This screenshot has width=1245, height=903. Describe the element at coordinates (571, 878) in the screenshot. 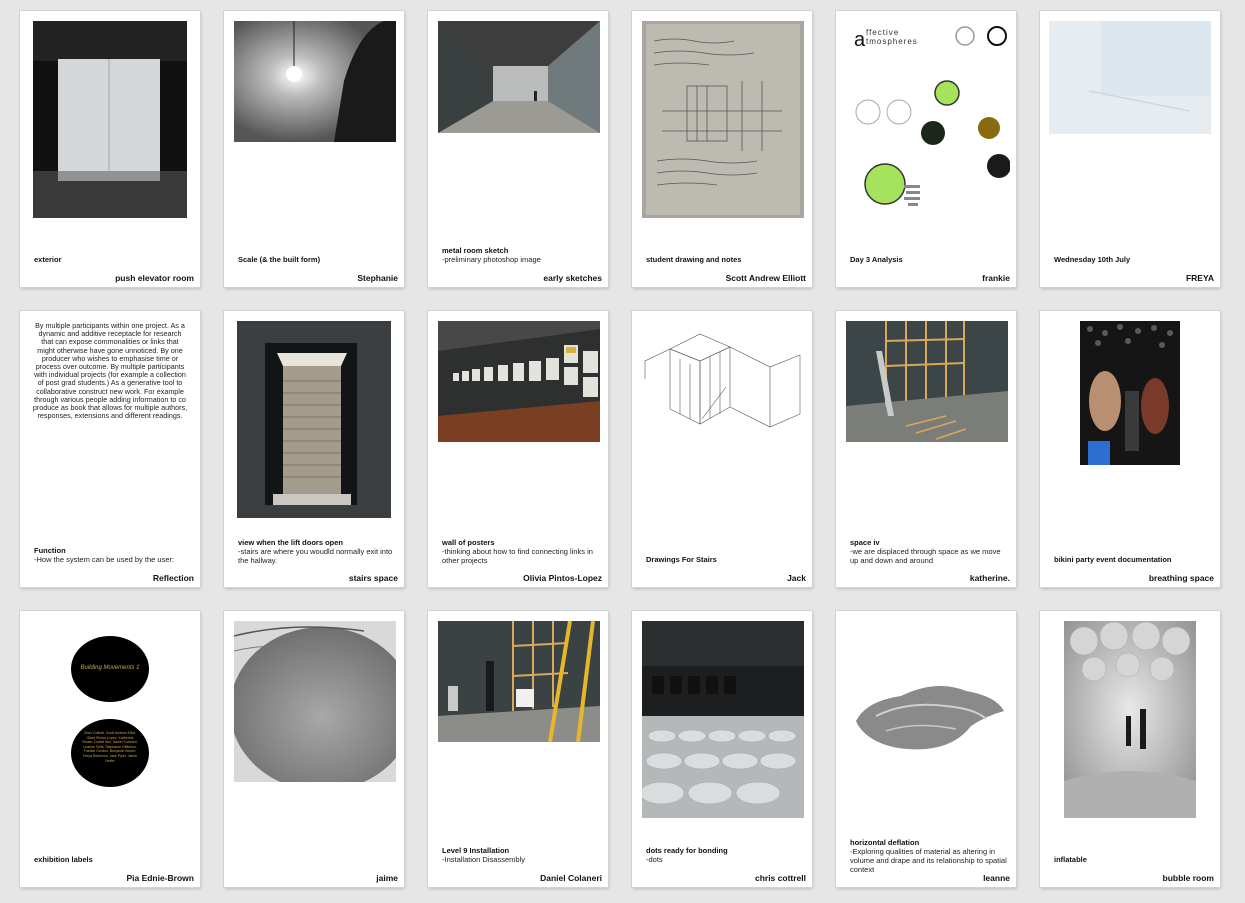

I see `card-author: Daniel Colaneri` at that location.